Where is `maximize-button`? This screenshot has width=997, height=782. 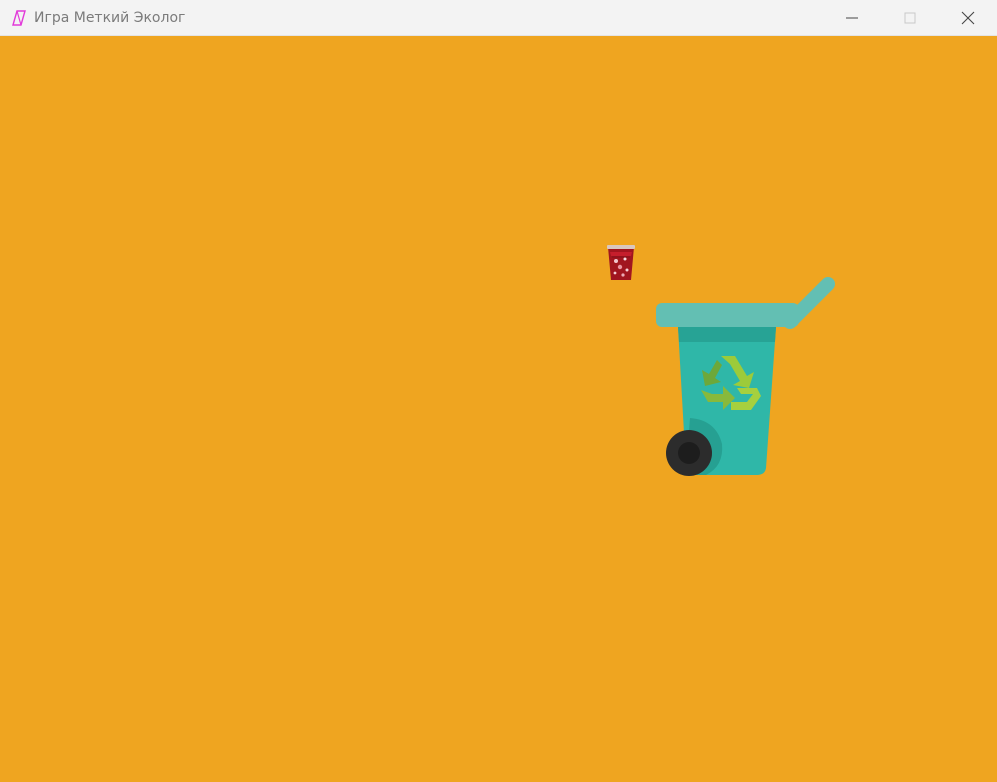
maximize-button is located at coordinates (910, 18).